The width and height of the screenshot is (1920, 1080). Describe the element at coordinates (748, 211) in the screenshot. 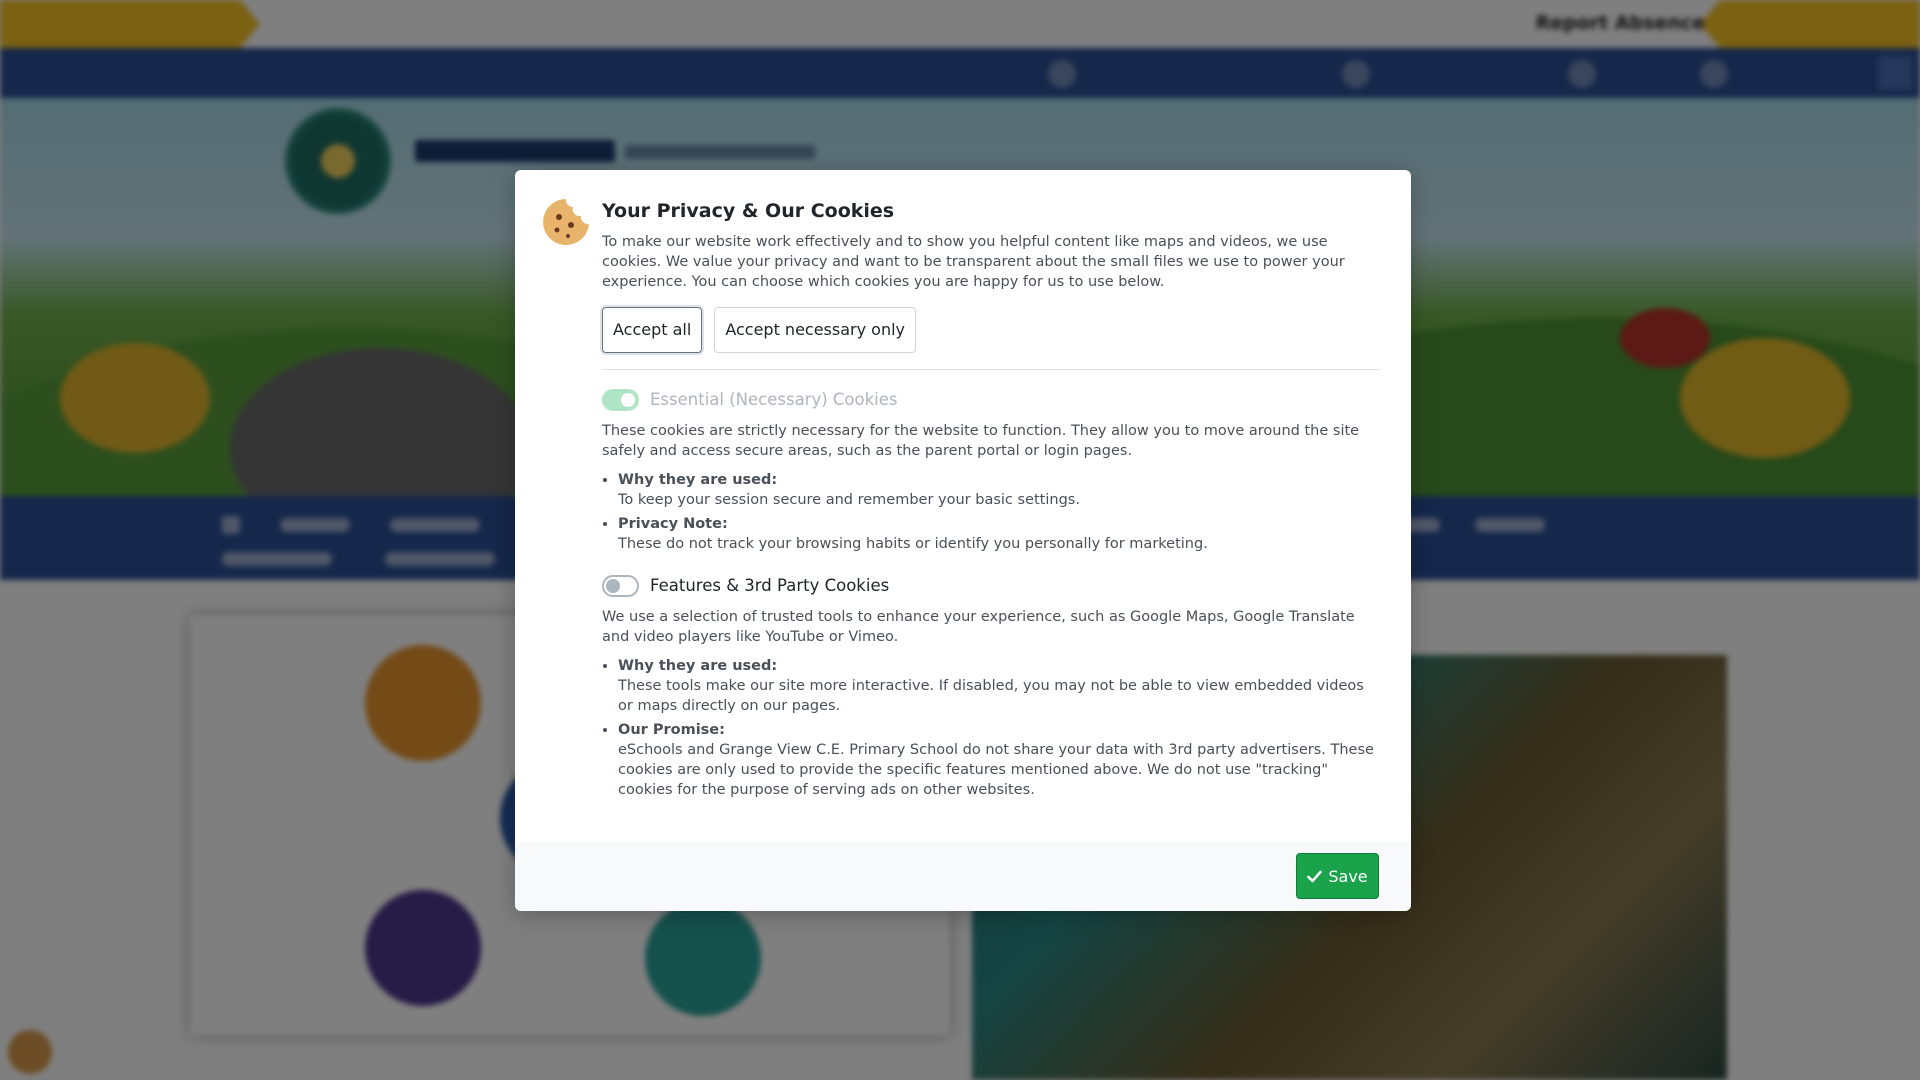

I see `modal-title: Your Privacy & Our Cookies` at that location.